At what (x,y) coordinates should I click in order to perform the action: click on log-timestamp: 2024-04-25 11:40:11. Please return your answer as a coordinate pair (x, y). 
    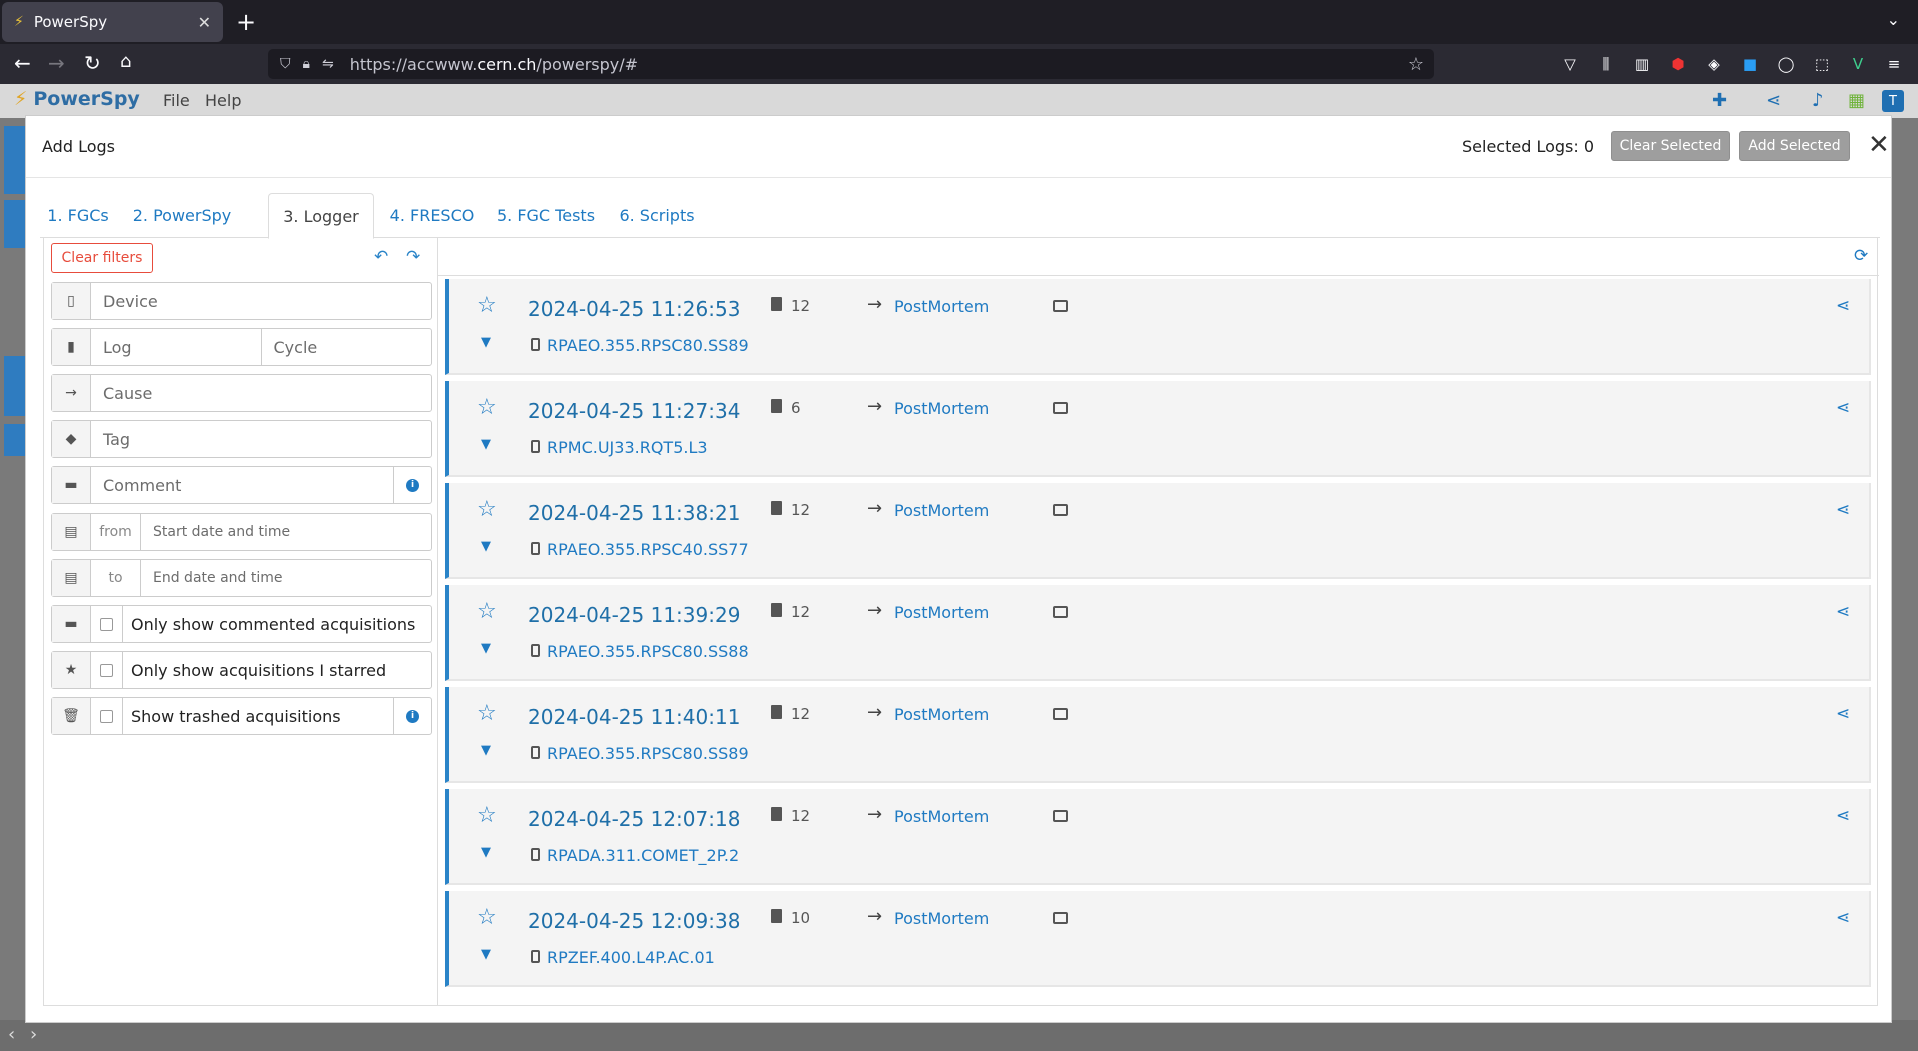
    Looking at the image, I should click on (634, 717).